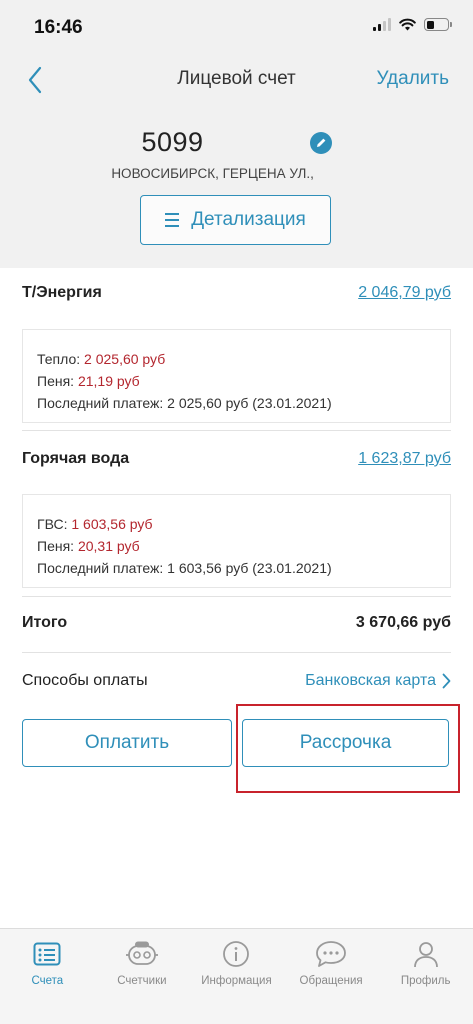 Image resolution: width=473 pixels, height=1024 pixels. Describe the element at coordinates (47, 954) in the screenshot. I see `bills-icon` at that location.